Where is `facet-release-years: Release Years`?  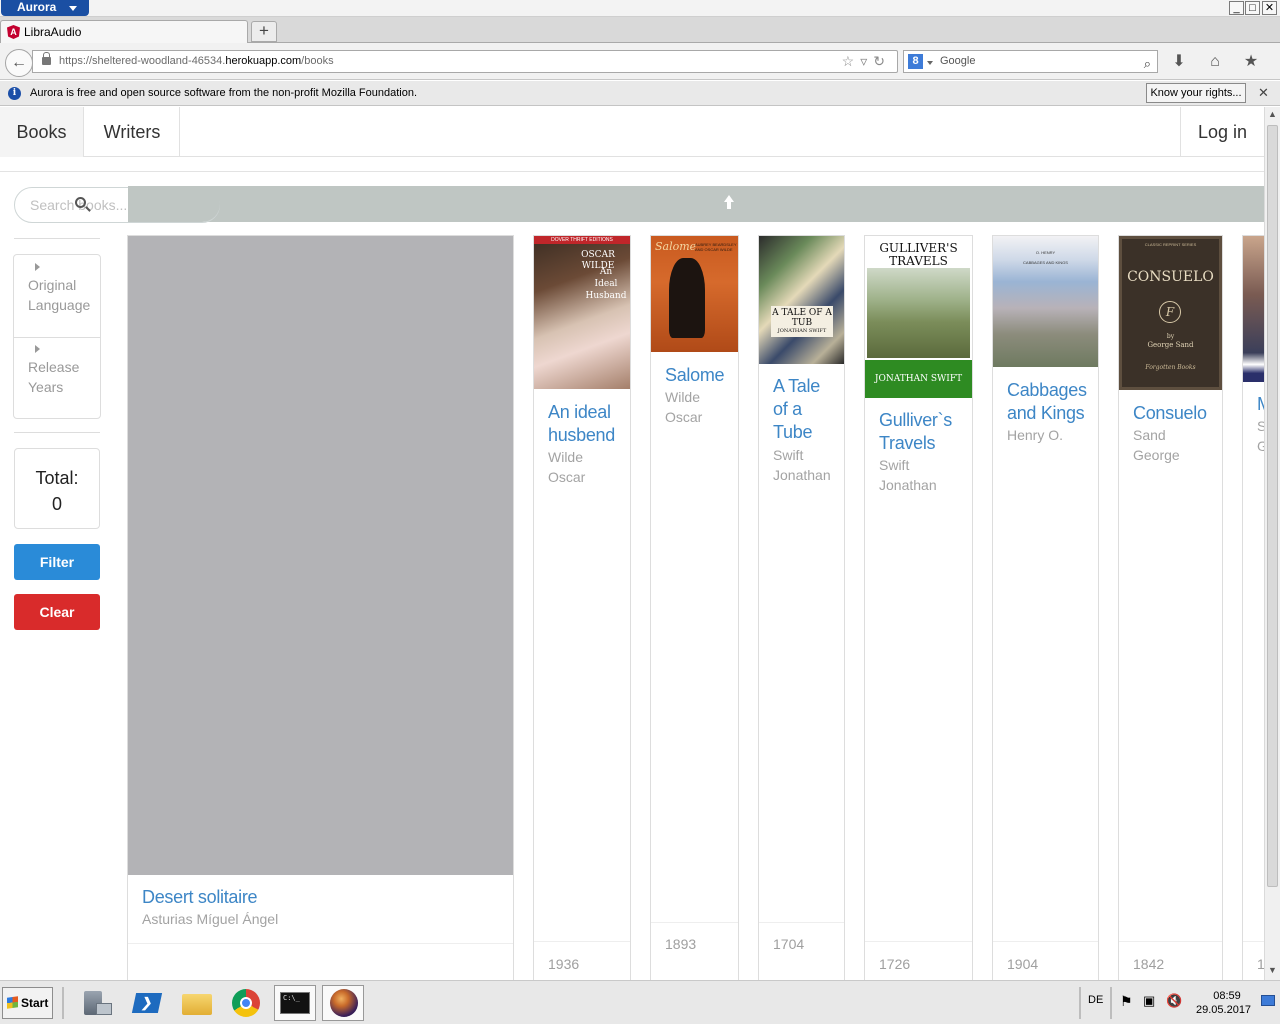 facet-release-years: Release Years is located at coordinates (57, 367).